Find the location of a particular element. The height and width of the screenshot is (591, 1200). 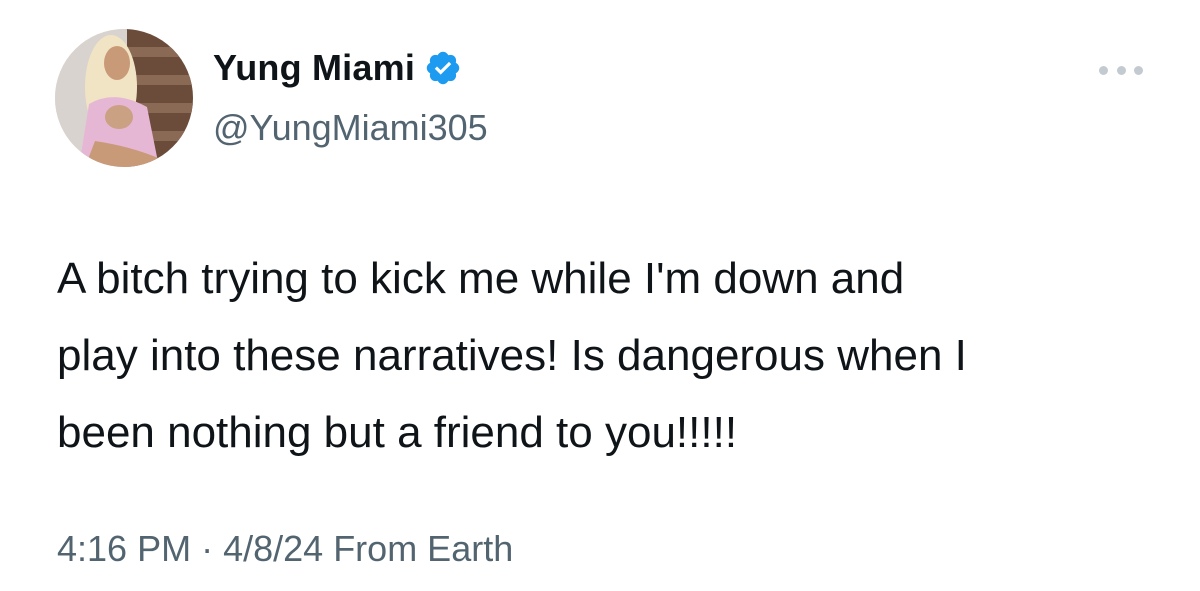

display-name: Yung Miami is located at coordinates (314, 68).